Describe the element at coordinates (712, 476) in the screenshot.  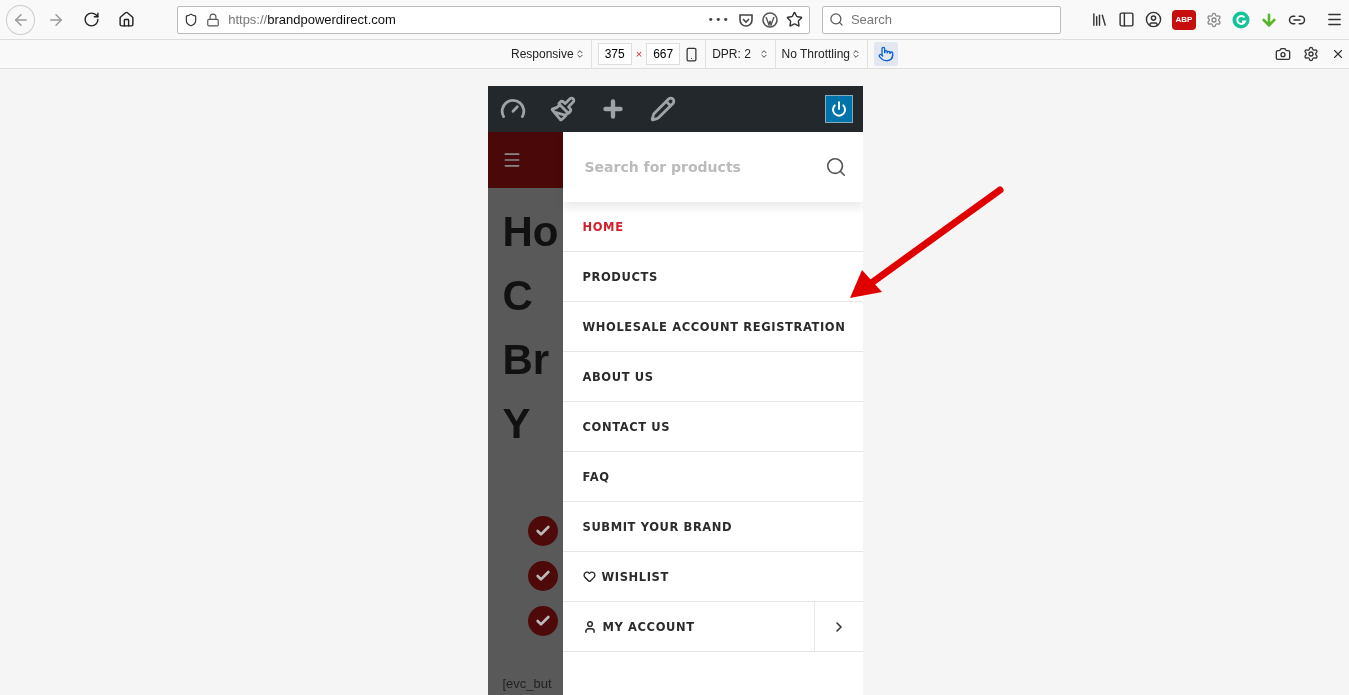
I see `menu-item: FAQ` at that location.